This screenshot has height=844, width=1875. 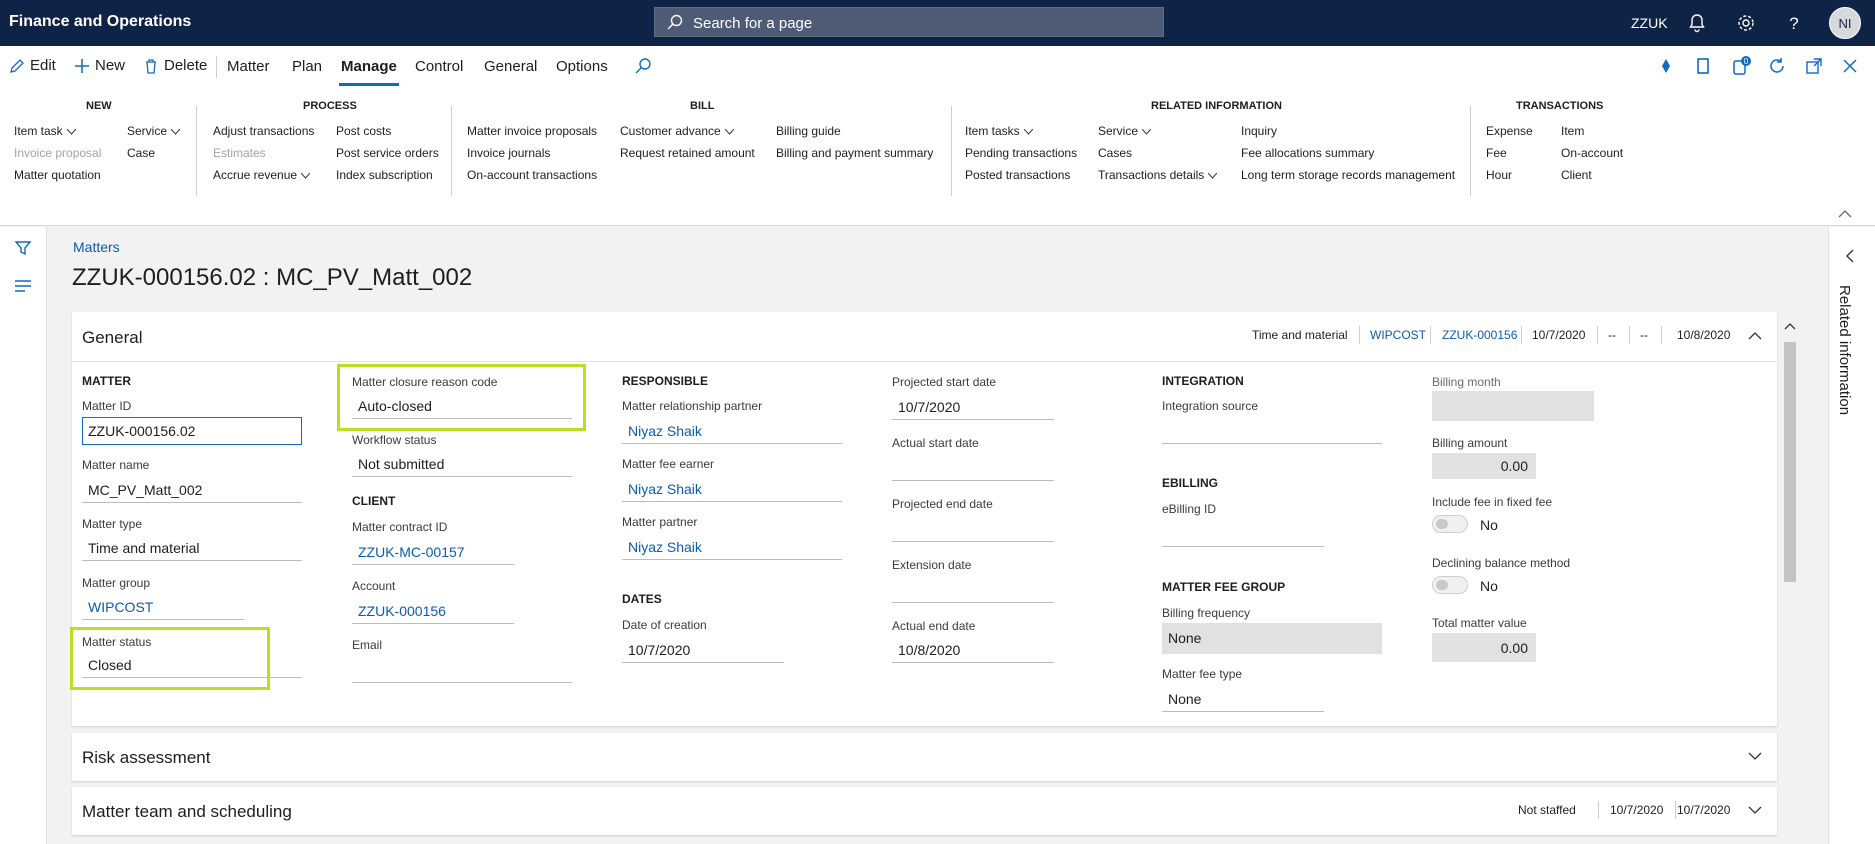 I want to click on risk-assessment-fasttab: Risk assessment, so click(x=924, y=757).